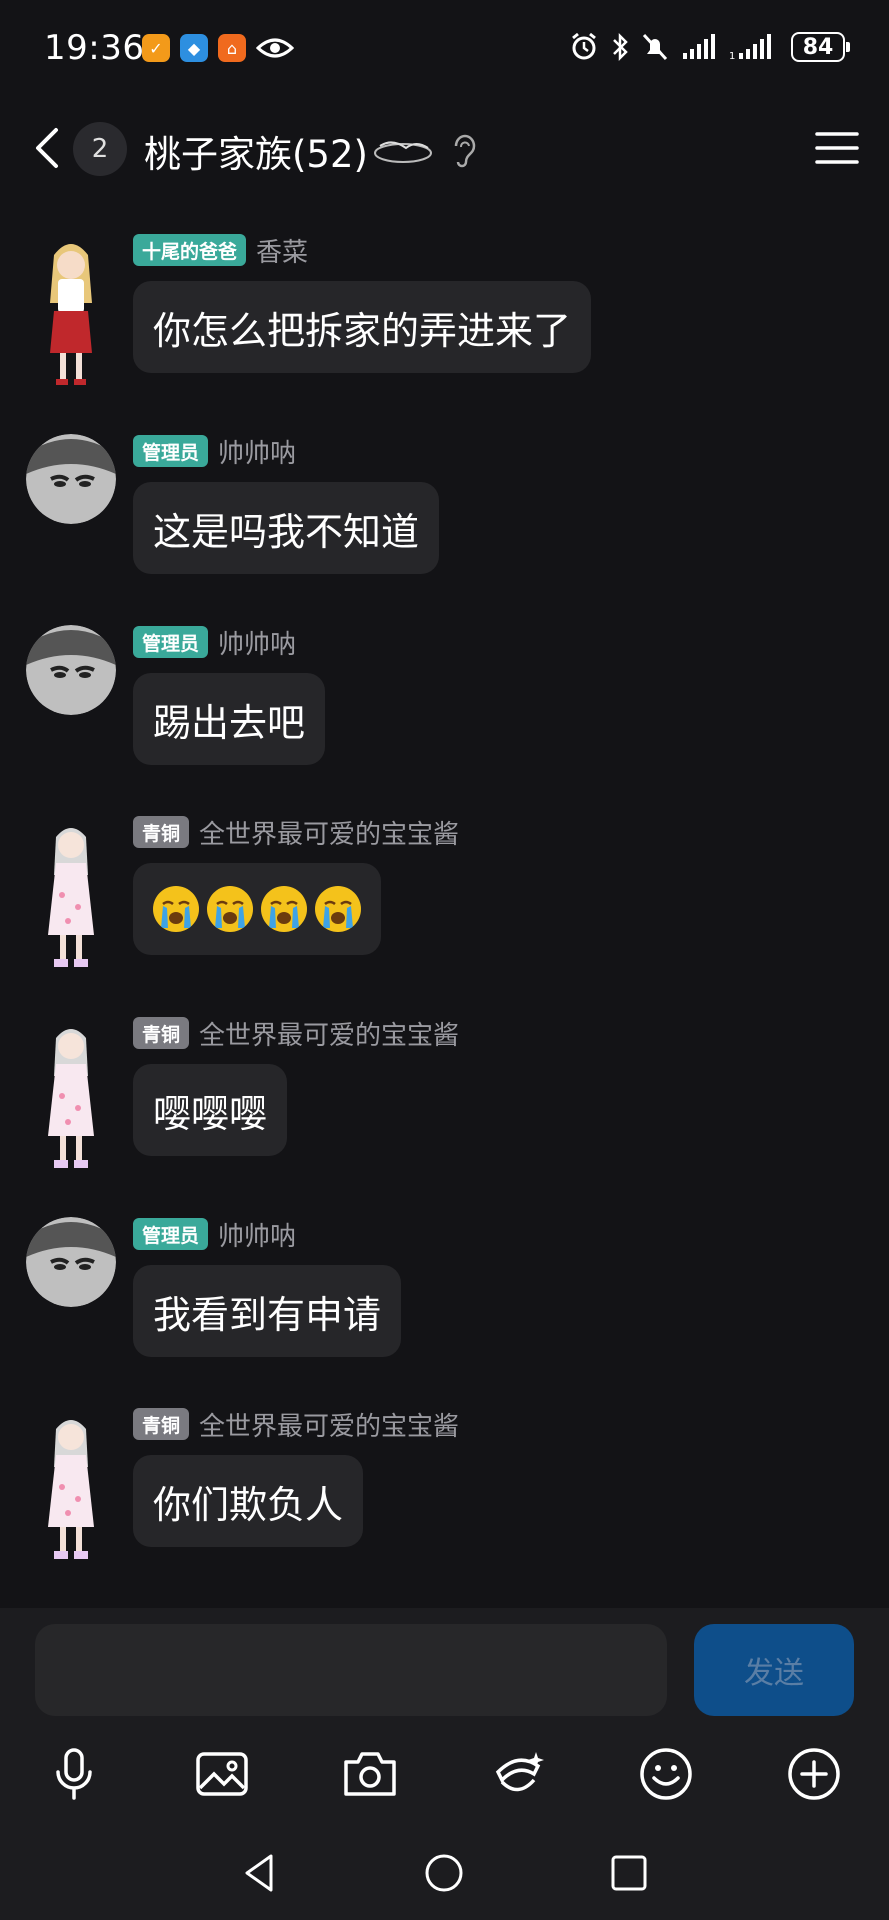 The width and height of the screenshot is (889, 1920). I want to click on mute-bell-icon, so click(655, 47).